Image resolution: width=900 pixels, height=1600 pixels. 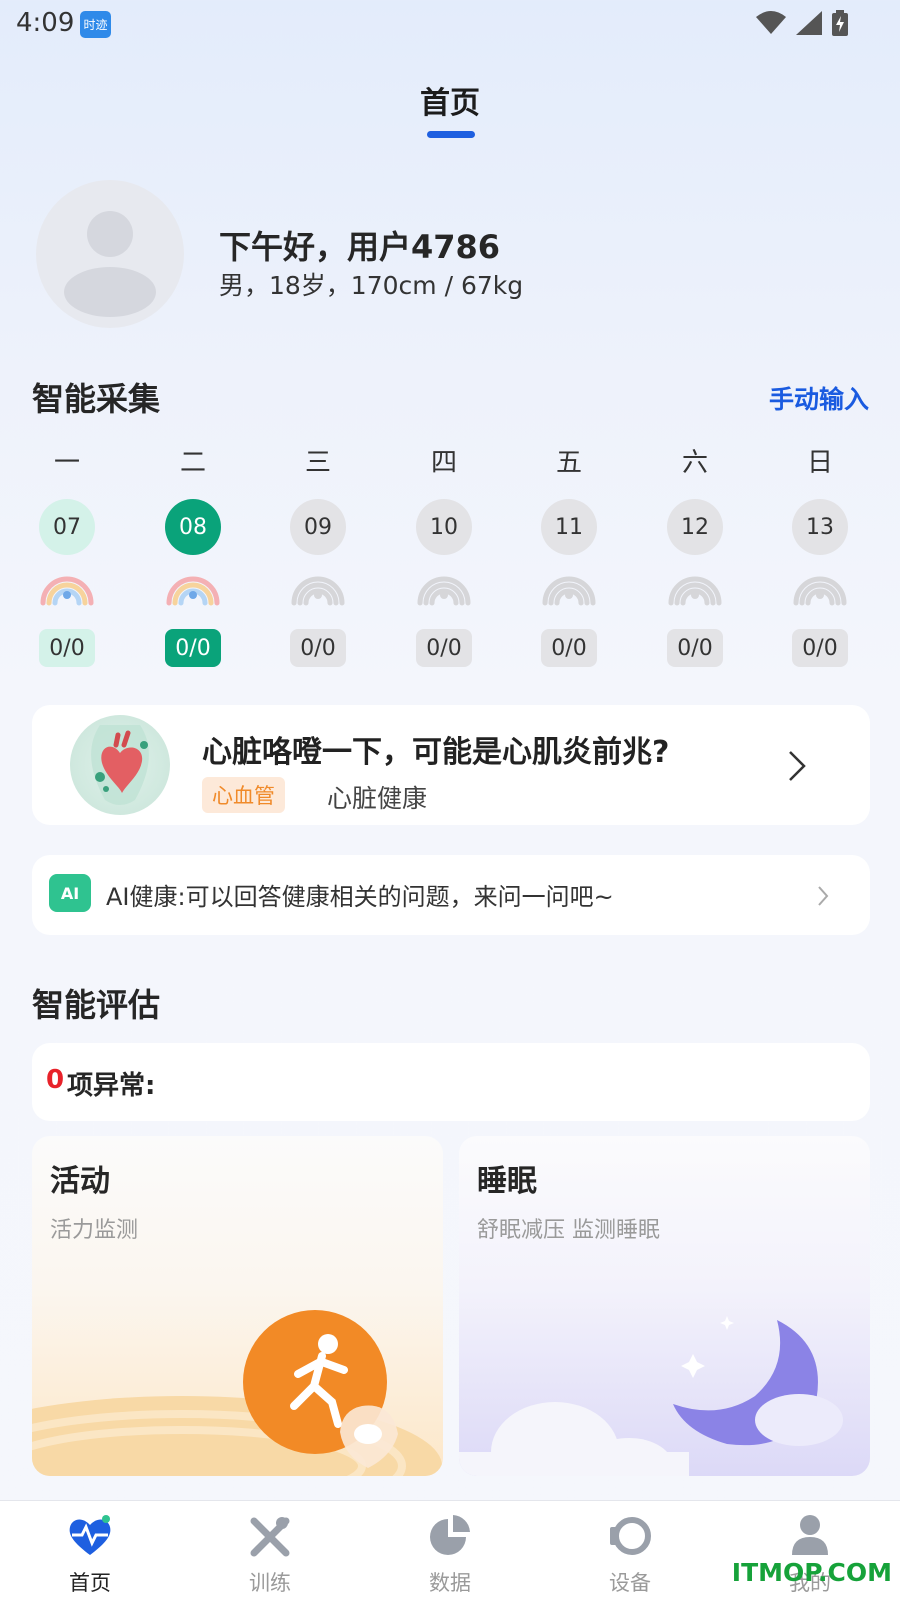 I want to click on day-column: 四 10 0/0, so click(x=444, y=554).